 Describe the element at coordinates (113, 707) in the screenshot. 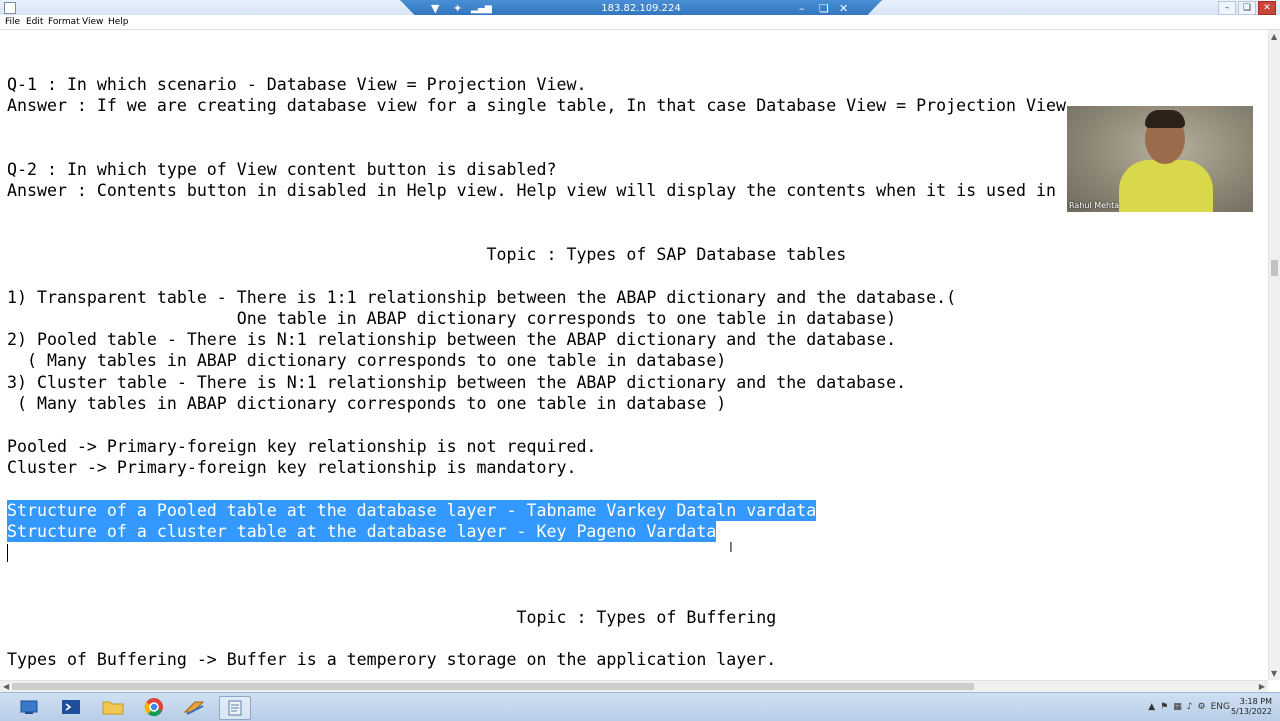

I see `file-explorer-icon` at that location.